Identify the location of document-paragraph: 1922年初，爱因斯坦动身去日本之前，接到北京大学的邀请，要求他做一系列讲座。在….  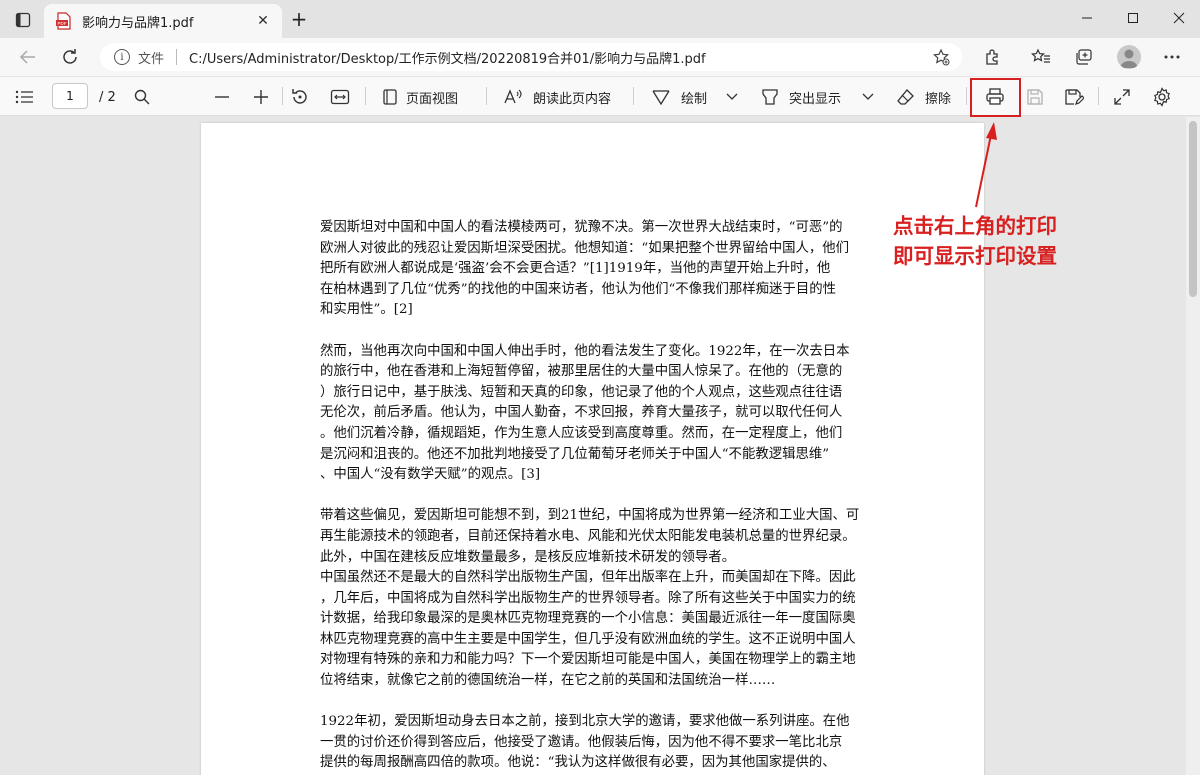
(597, 743).